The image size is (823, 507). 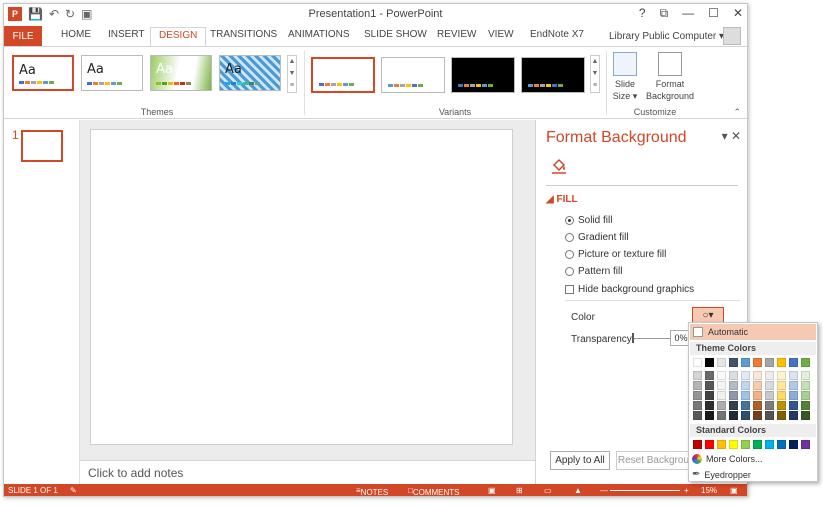 What do you see at coordinates (501, 34) in the screenshot?
I see `tab-view: VIEW` at bounding box center [501, 34].